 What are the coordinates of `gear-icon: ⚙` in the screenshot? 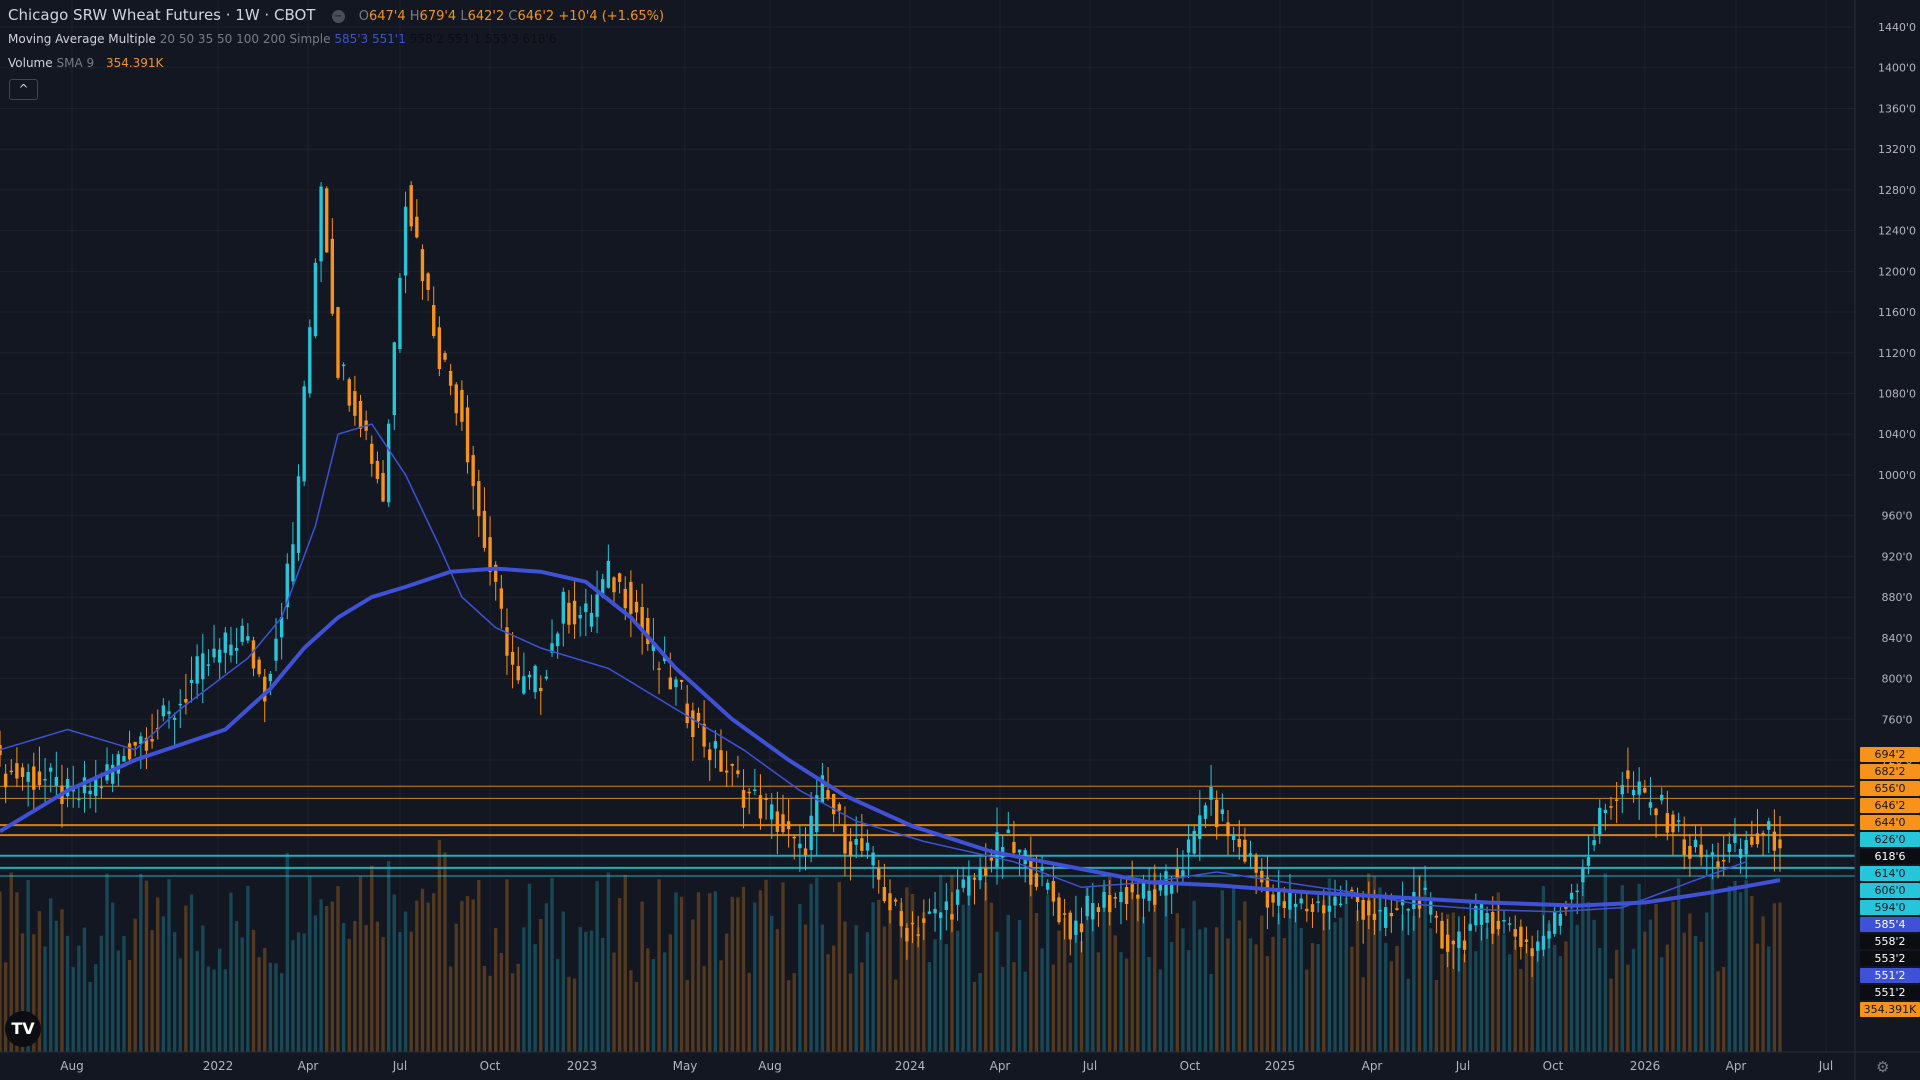 It's located at (1882, 1067).